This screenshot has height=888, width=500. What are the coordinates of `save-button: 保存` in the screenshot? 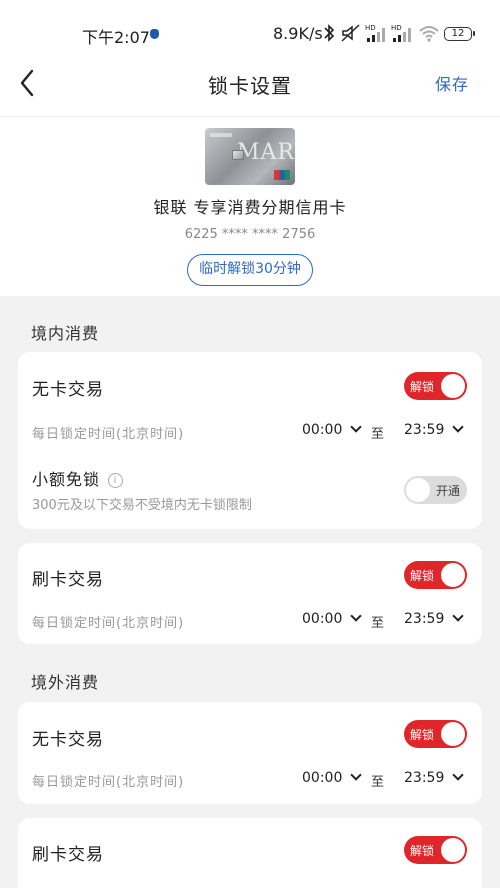 It's located at (452, 83).